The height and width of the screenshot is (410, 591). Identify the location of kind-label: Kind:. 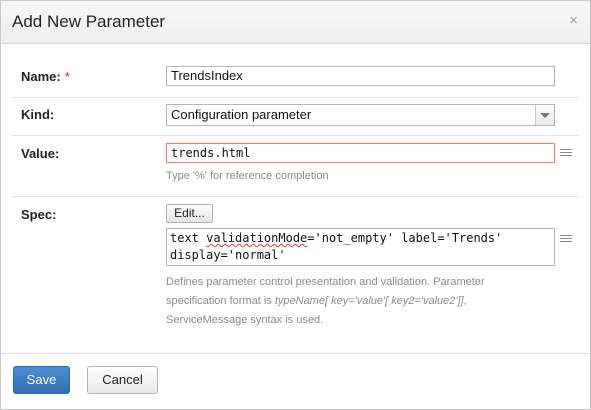
(38, 114).